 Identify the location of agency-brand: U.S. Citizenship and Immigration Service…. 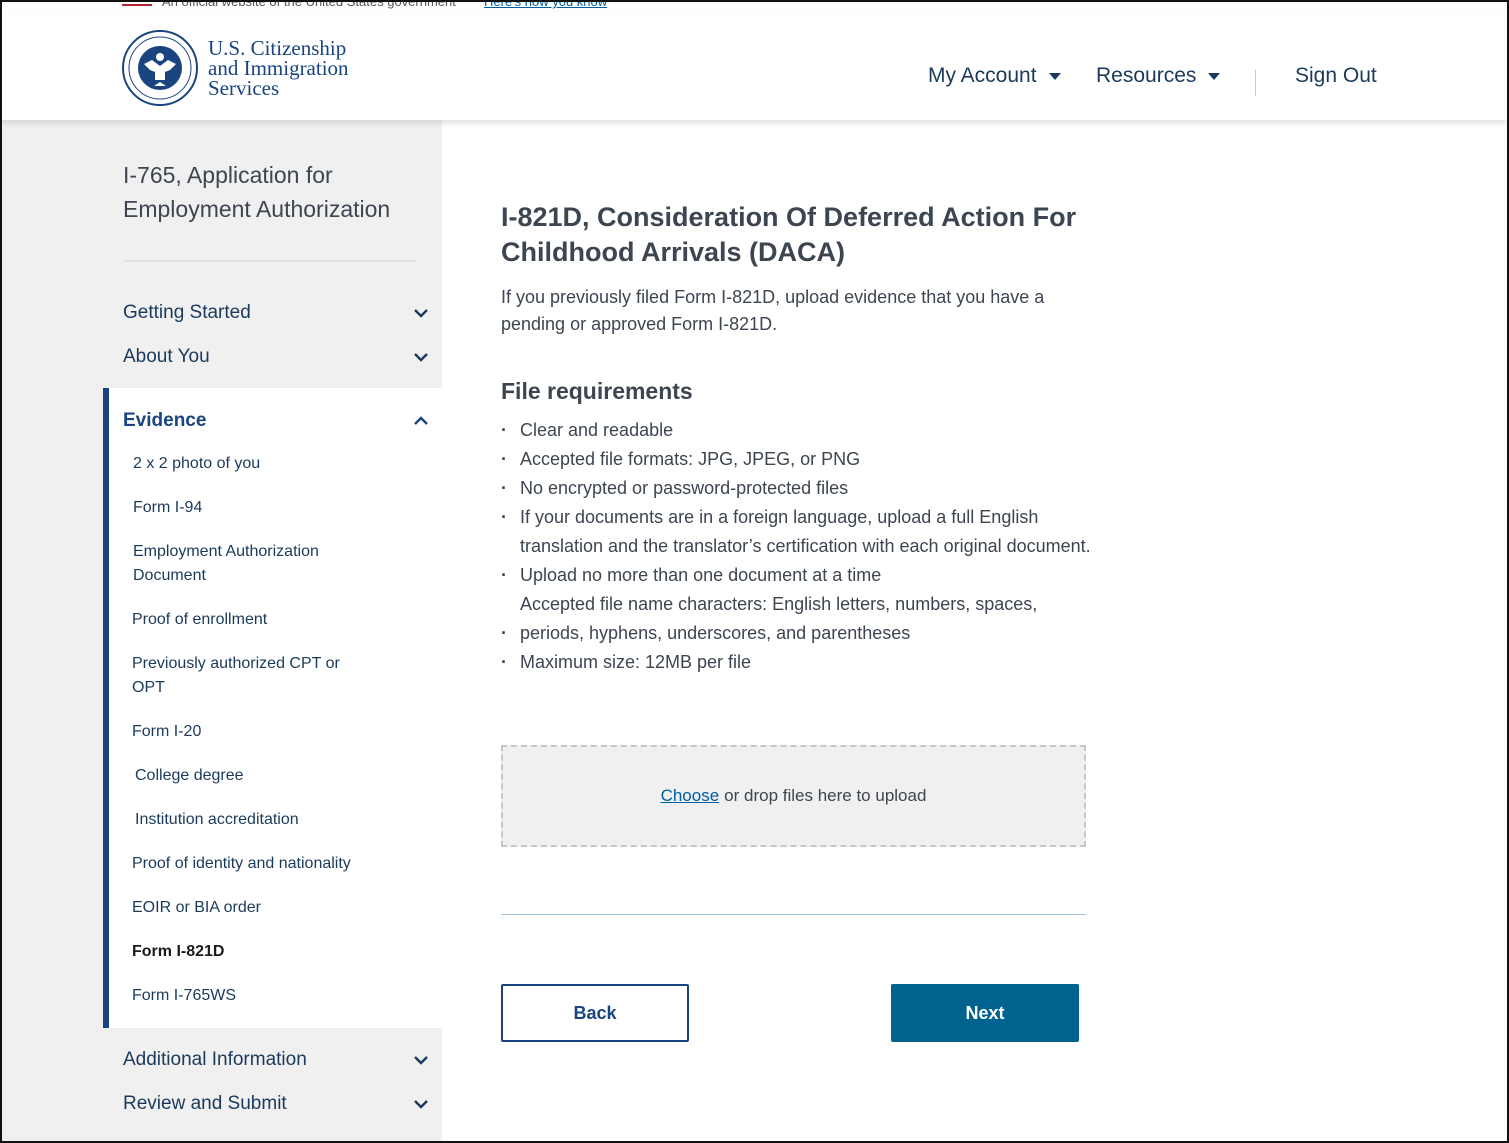
(278, 68).